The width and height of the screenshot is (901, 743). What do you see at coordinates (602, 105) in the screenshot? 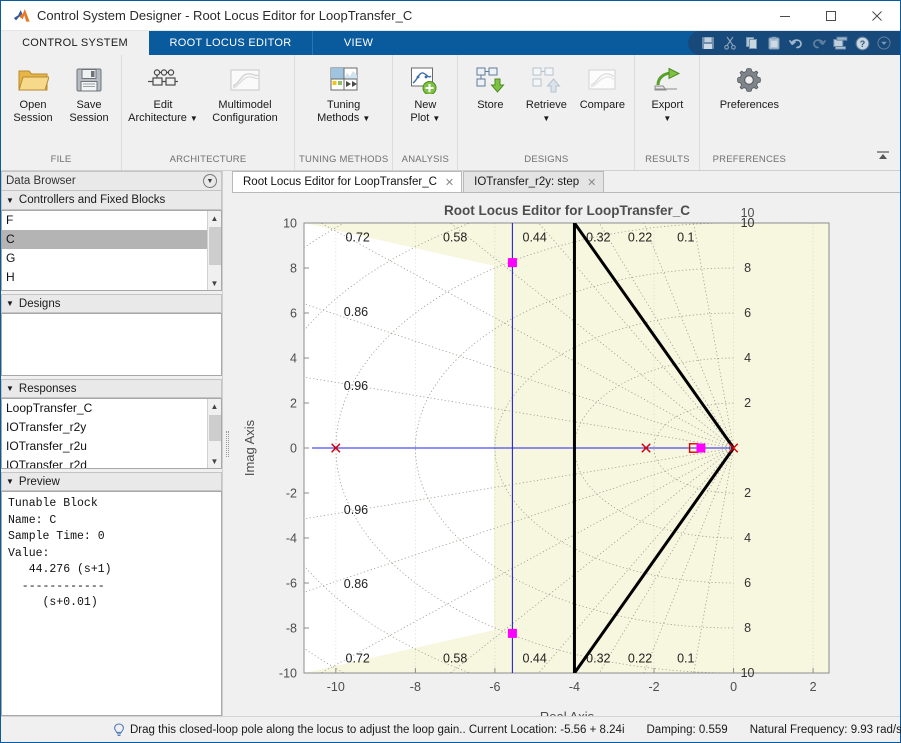
I see `compare-label: Compare` at bounding box center [602, 105].